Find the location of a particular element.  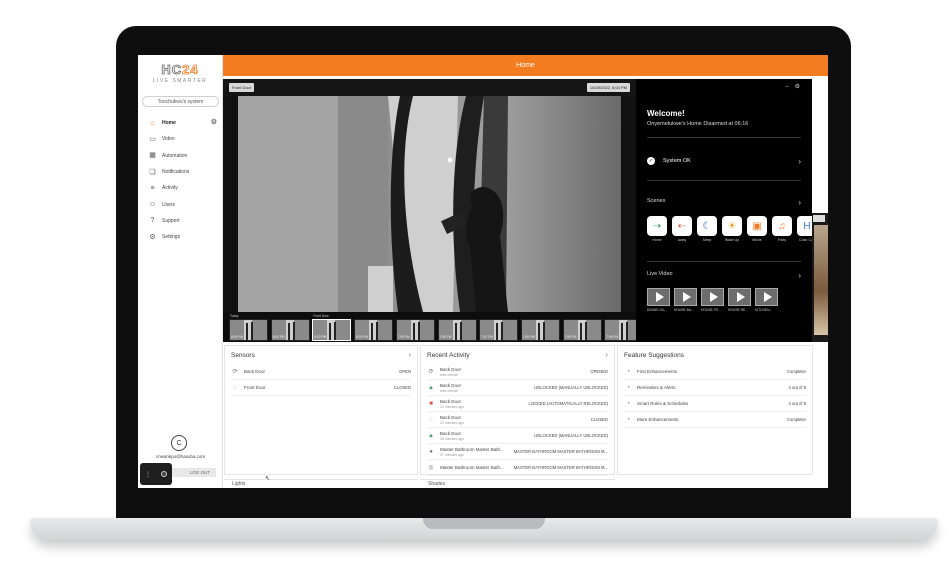

scene-away: ⇠ Away is located at coordinates (682, 229).